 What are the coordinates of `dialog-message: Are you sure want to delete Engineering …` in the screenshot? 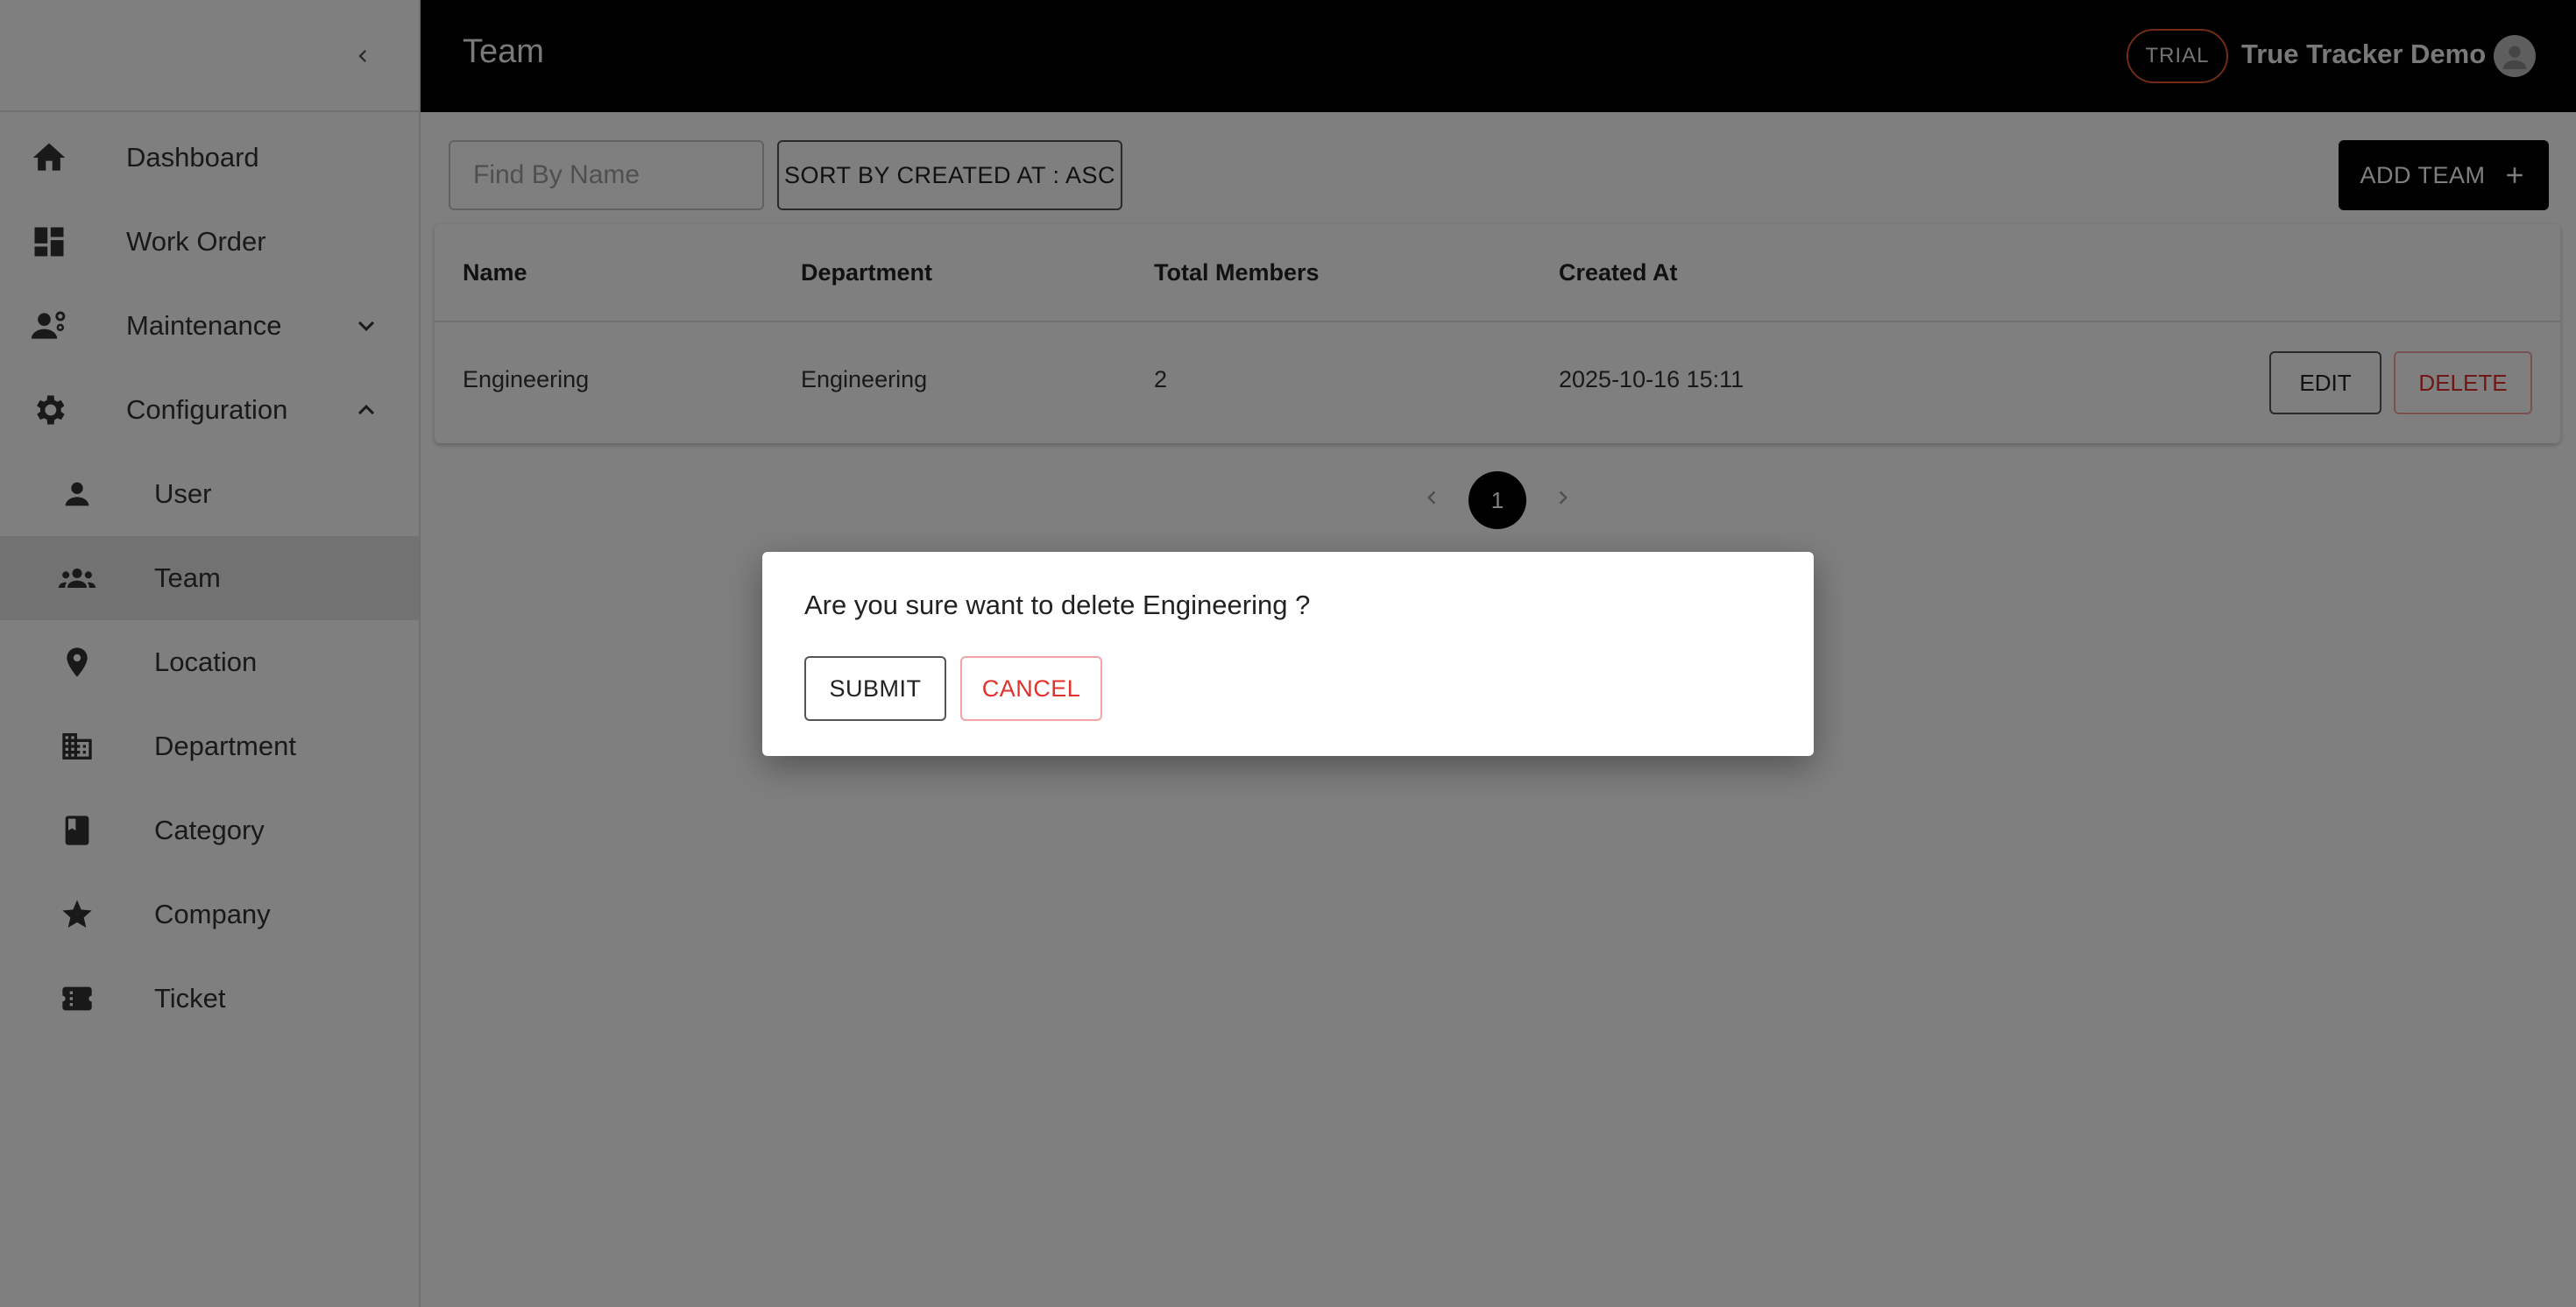 It's located at (1057, 605).